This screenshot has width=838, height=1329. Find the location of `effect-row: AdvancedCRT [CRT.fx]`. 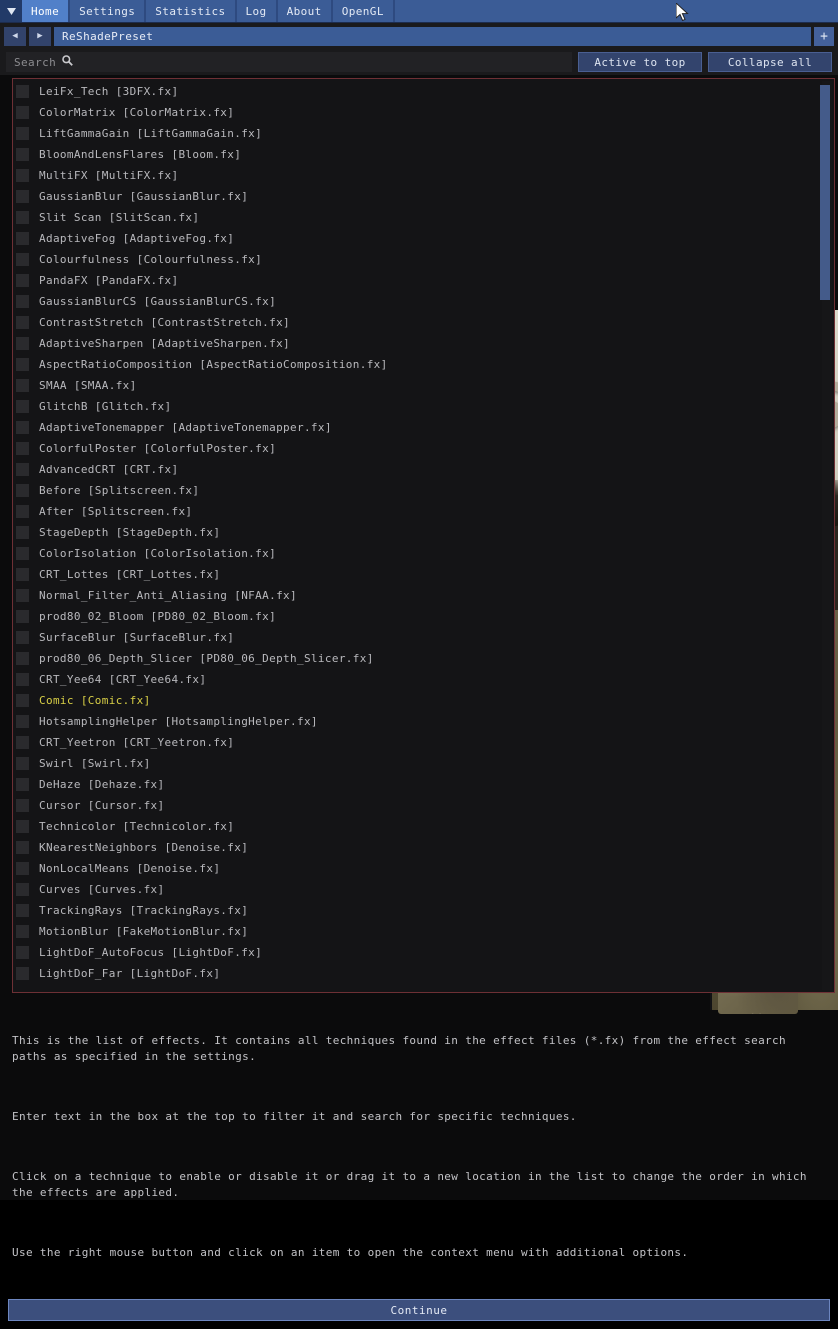

effect-row: AdvancedCRT [CRT.fx] is located at coordinates (416, 469).